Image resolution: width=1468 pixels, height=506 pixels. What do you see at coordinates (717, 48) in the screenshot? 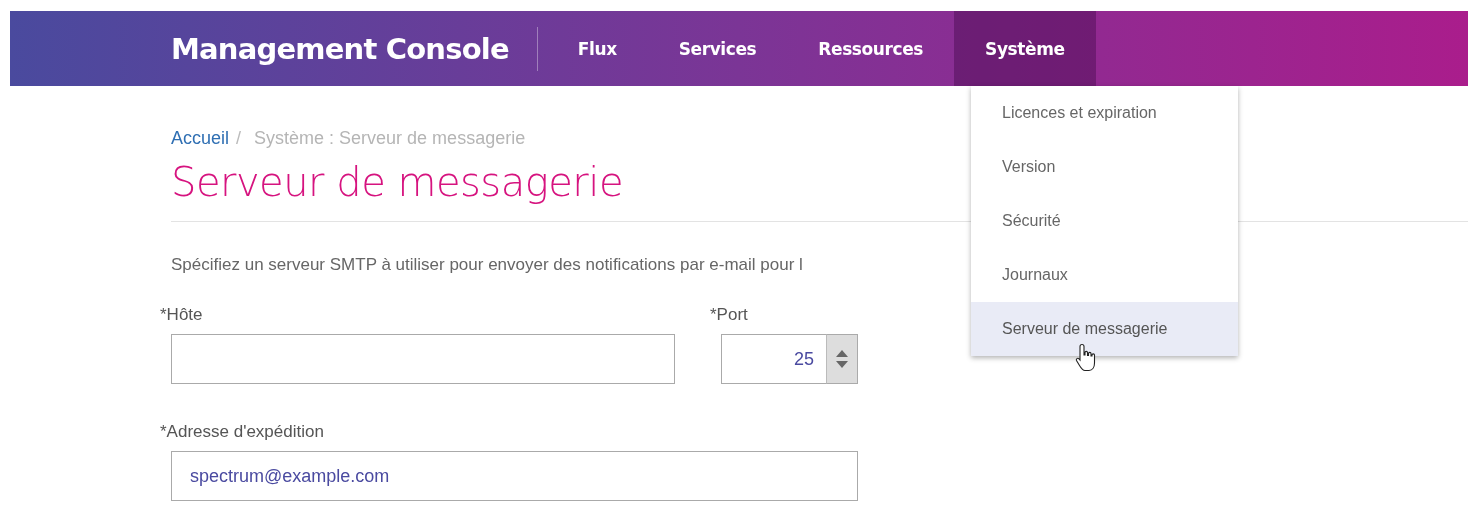
I see `nav-tab: Services` at bounding box center [717, 48].